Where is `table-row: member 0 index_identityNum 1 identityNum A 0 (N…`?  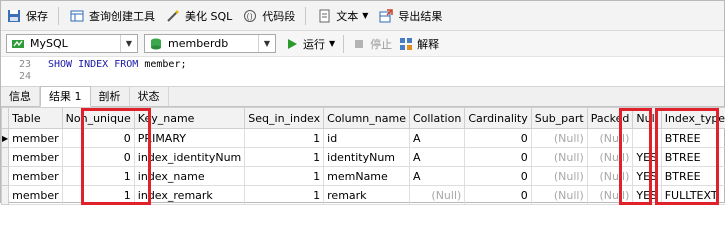 table-row: member 0 index_identityNum 1 identityNum A 0 (N… is located at coordinates (362, 157).